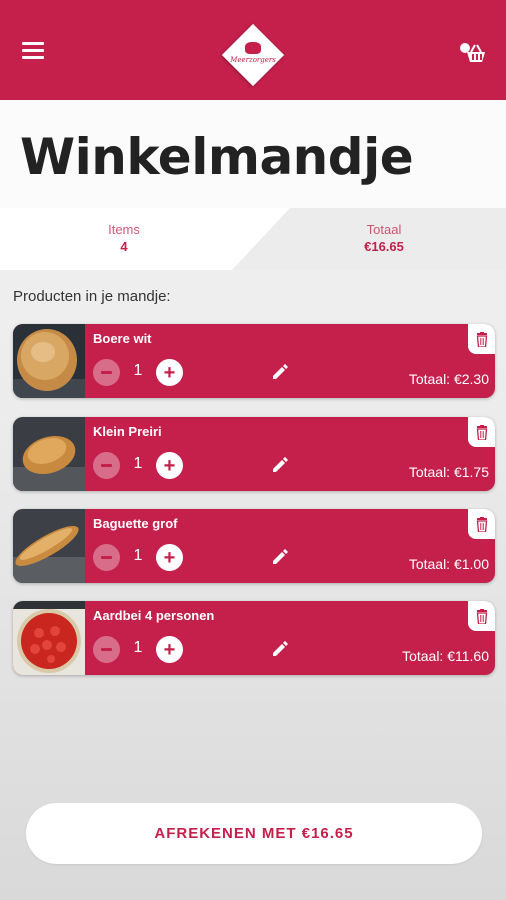 The width and height of the screenshot is (506, 900). I want to click on items-count: 4, so click(124, 246).